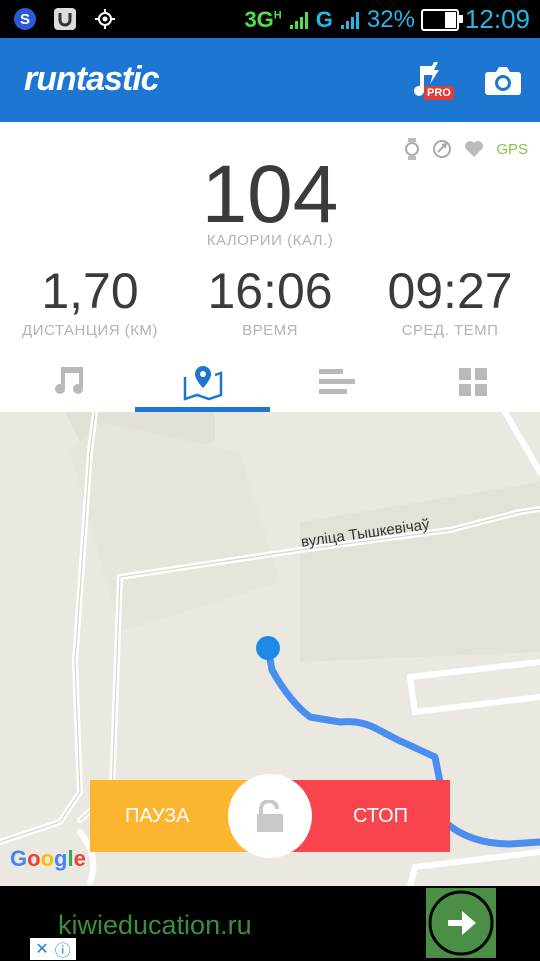  I want to click on map-pin-icon, so click(202, 383).